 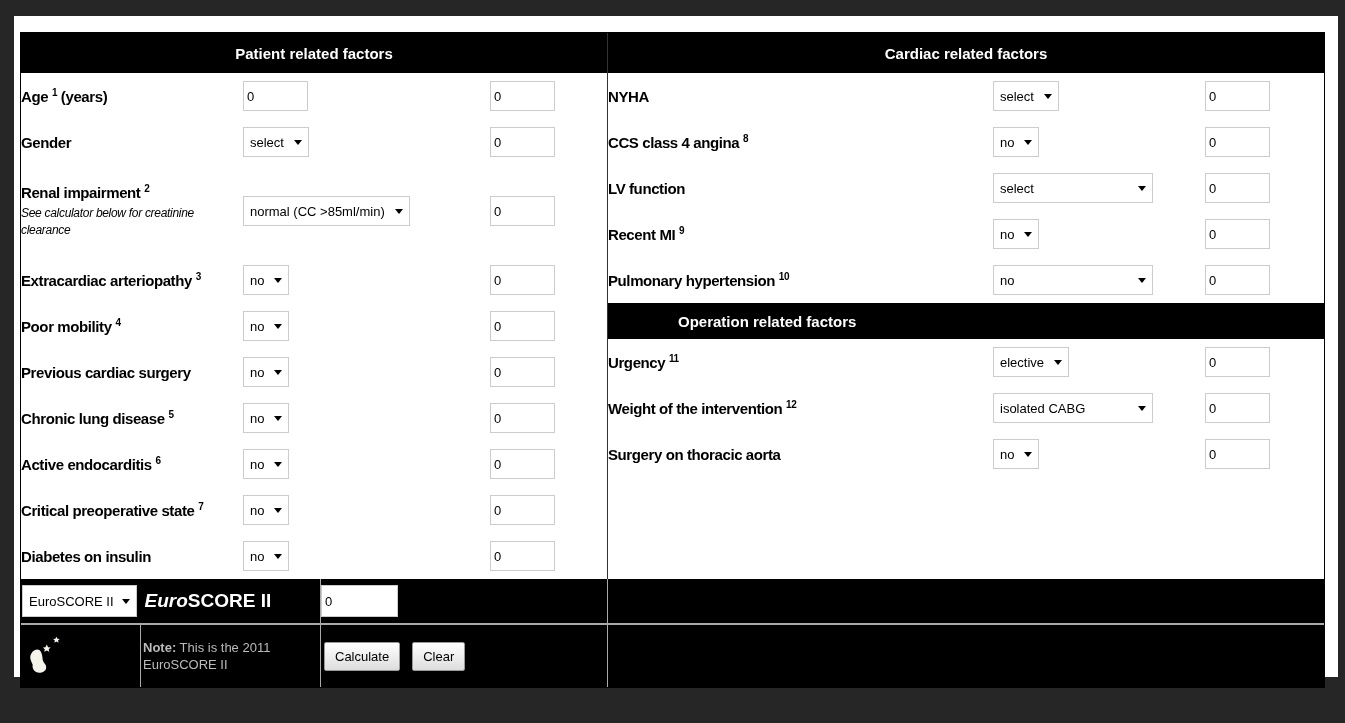 I want to click on field-label: Poor mobility $^{4}$, so click(x=71, y=326).